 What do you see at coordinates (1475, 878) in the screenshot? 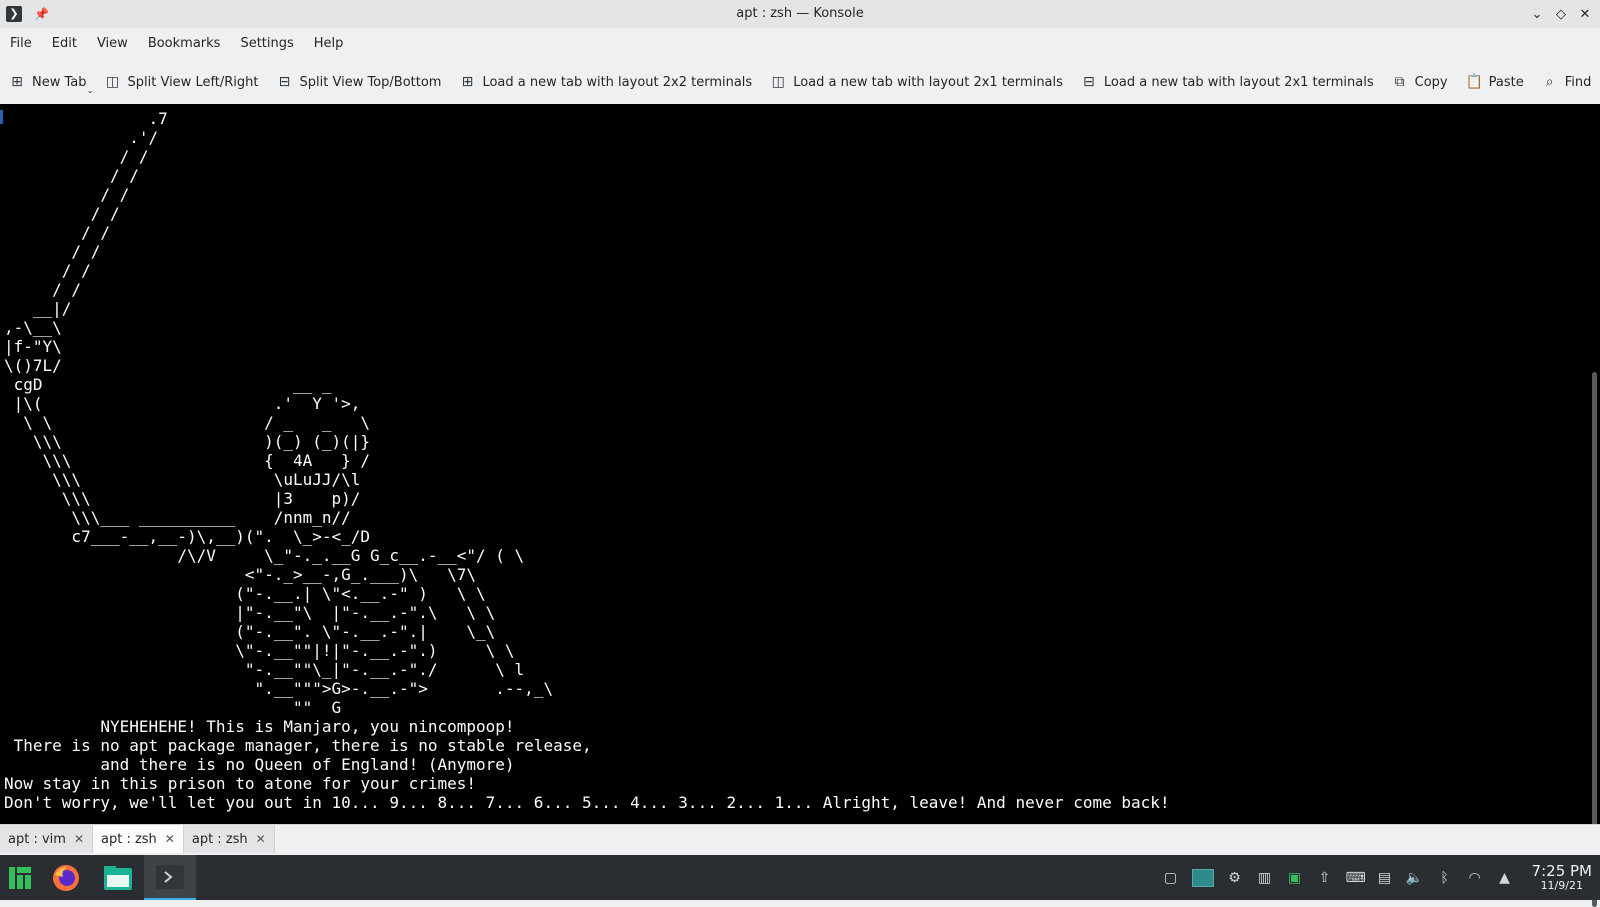
I see `wifi-icon: ◠` at bounding box center [1475, 878].